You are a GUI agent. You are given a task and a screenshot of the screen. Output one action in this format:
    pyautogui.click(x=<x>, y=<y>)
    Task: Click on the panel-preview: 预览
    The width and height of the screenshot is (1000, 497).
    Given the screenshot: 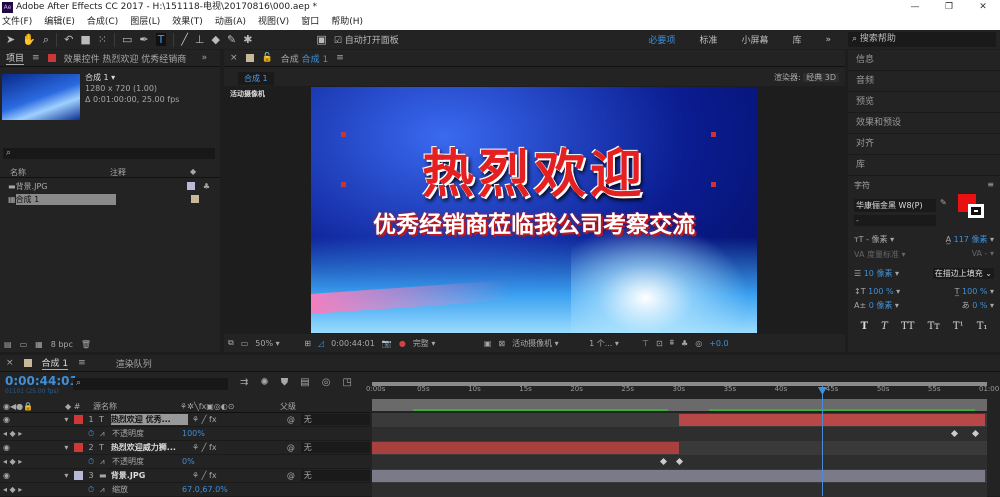 What is the action you would take?
    pyautogui.click(x=924, y=102)
    